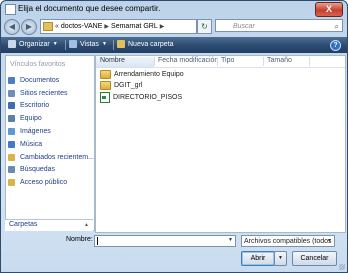  Describe the element at coordinates (31, 144) in the screenshot. I see `nav-item-label: Música` at that location.